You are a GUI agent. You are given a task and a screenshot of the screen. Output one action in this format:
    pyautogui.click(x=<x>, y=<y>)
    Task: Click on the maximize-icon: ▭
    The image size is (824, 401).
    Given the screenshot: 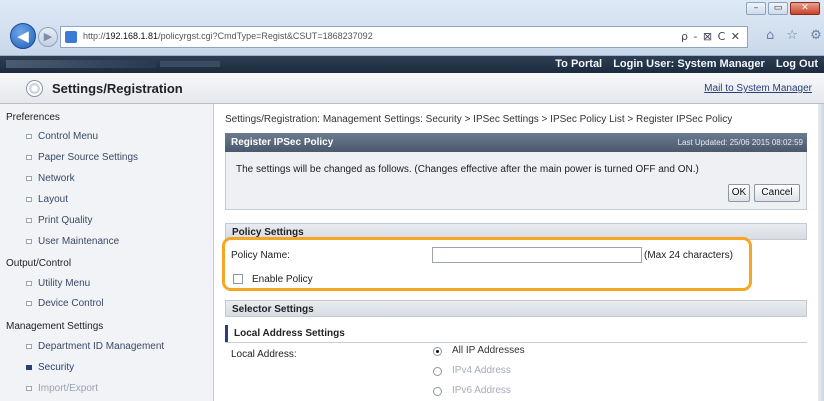 What is the action you would take?
    pyautogui.click(x=778, y=8)
    